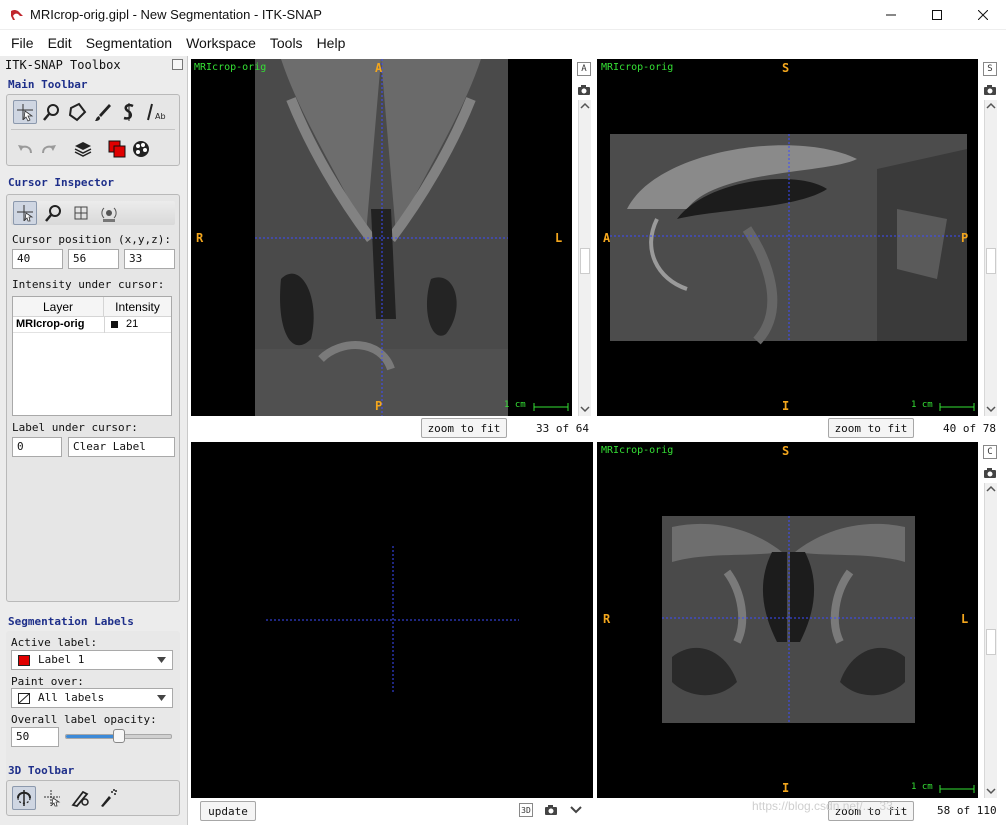 This screenshot has height=825, width=1006. What do you see at coordinates (71, 697) in the screenshot?
I see `paint-over-value: All labels` at bounding box center [71, 697].